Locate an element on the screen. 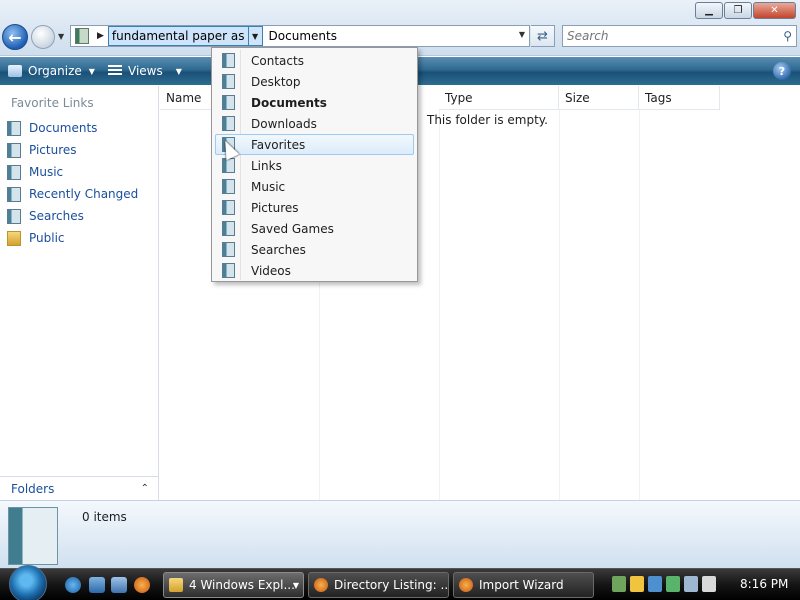  music-icon is located at coordinates (228, 186).